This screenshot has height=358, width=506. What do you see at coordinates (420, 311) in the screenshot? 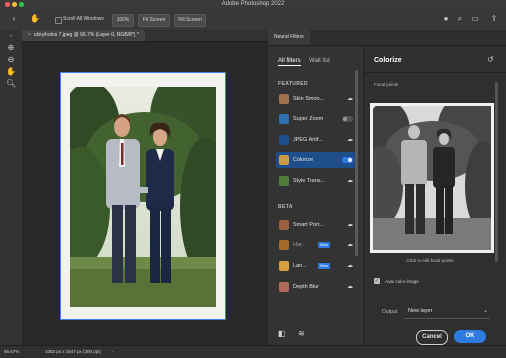
I see `output-value: New layer` at bounding box center [420, 311].